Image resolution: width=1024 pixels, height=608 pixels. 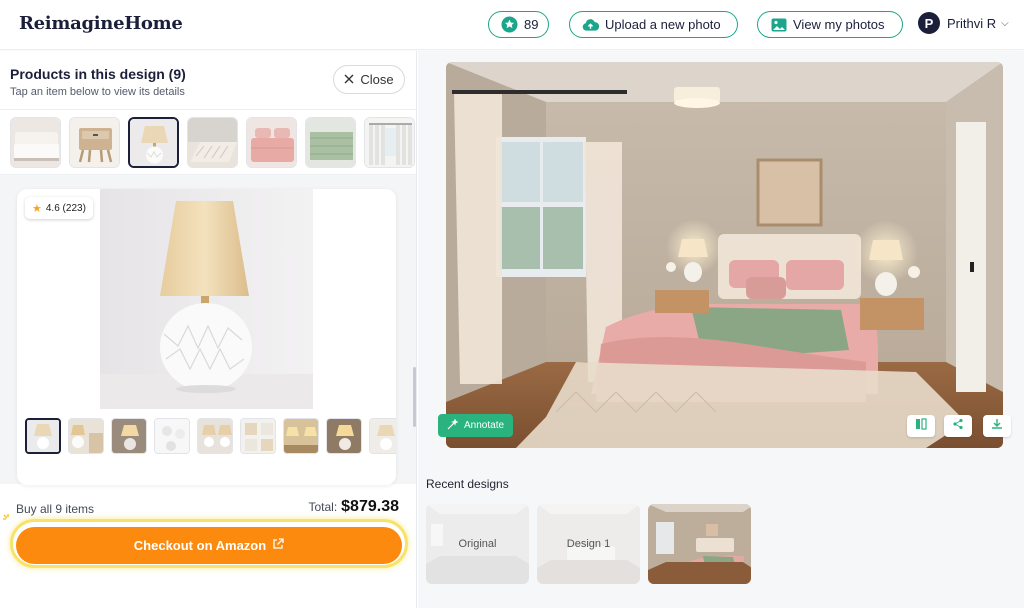 I want to click on rating-badge: ★ 4.6 (223), so click(x=59, y=208).